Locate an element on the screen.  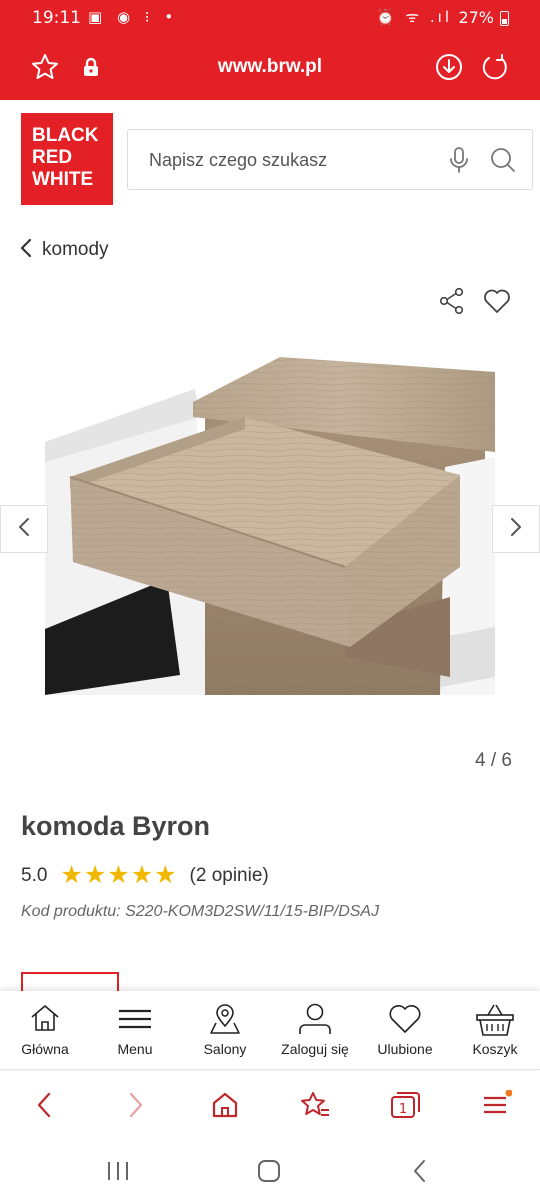
rating-stars: ★ ★ ★ ★ ★ is located at coordinates (118, 875).